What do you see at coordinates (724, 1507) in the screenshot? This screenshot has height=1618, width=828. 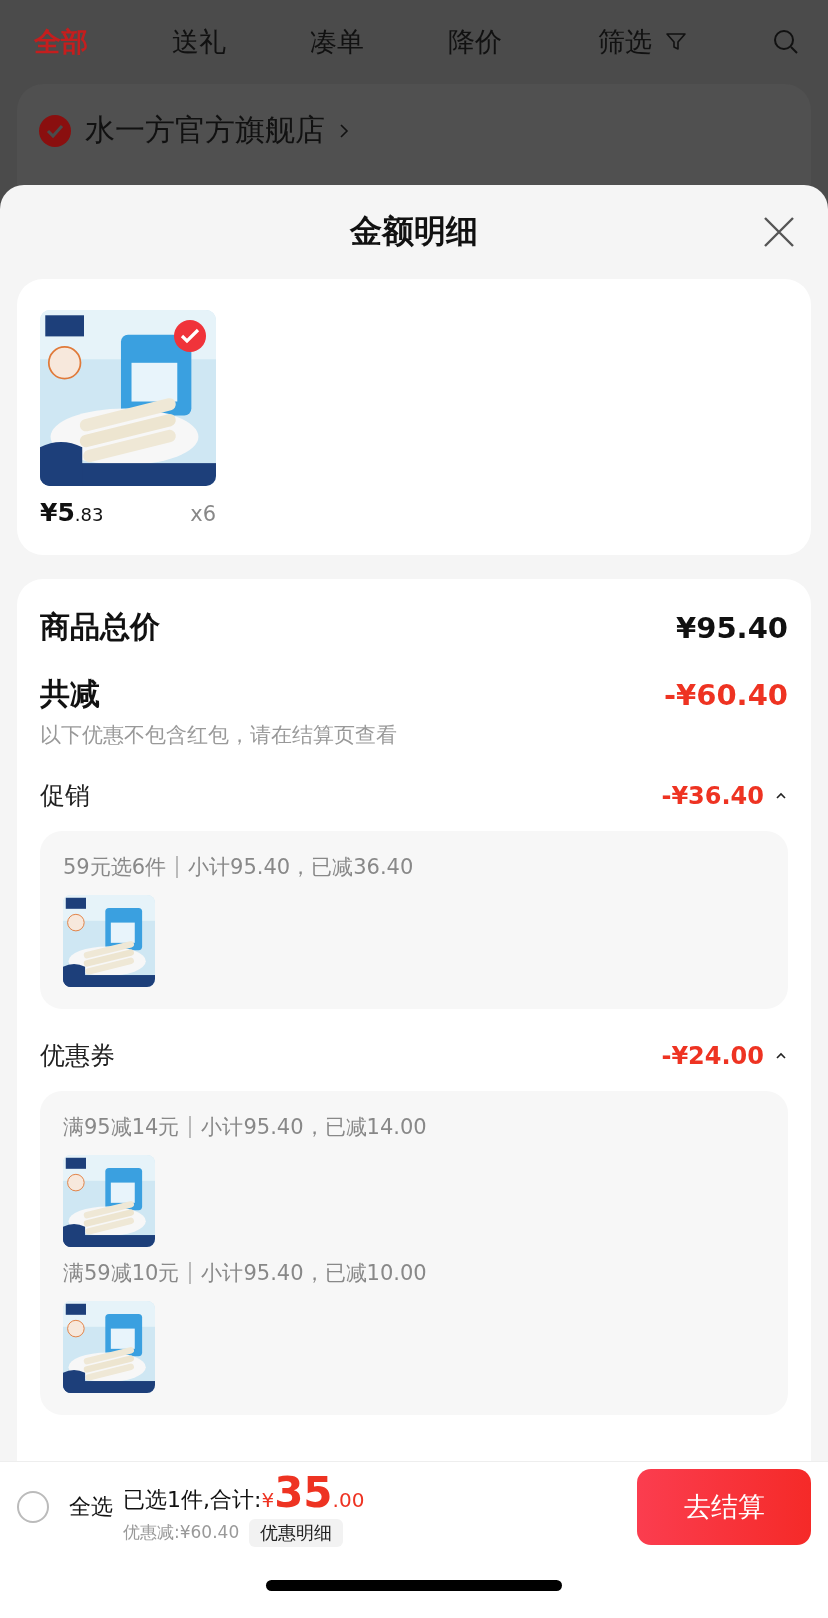 I see `checkout-button: 去结算` at bounding box center [724, 1507].